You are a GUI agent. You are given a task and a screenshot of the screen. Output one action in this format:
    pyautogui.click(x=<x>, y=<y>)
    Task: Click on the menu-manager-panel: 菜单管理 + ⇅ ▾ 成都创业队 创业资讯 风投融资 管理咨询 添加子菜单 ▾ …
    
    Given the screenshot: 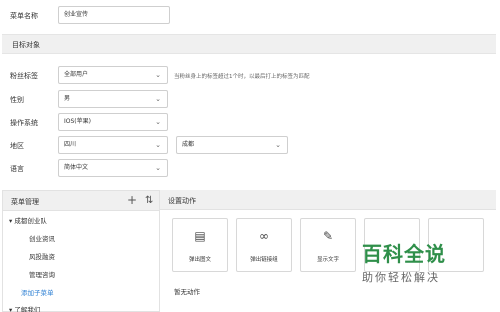 What is the action you would take?
    pyautogui.click(x=81, y=251)
    